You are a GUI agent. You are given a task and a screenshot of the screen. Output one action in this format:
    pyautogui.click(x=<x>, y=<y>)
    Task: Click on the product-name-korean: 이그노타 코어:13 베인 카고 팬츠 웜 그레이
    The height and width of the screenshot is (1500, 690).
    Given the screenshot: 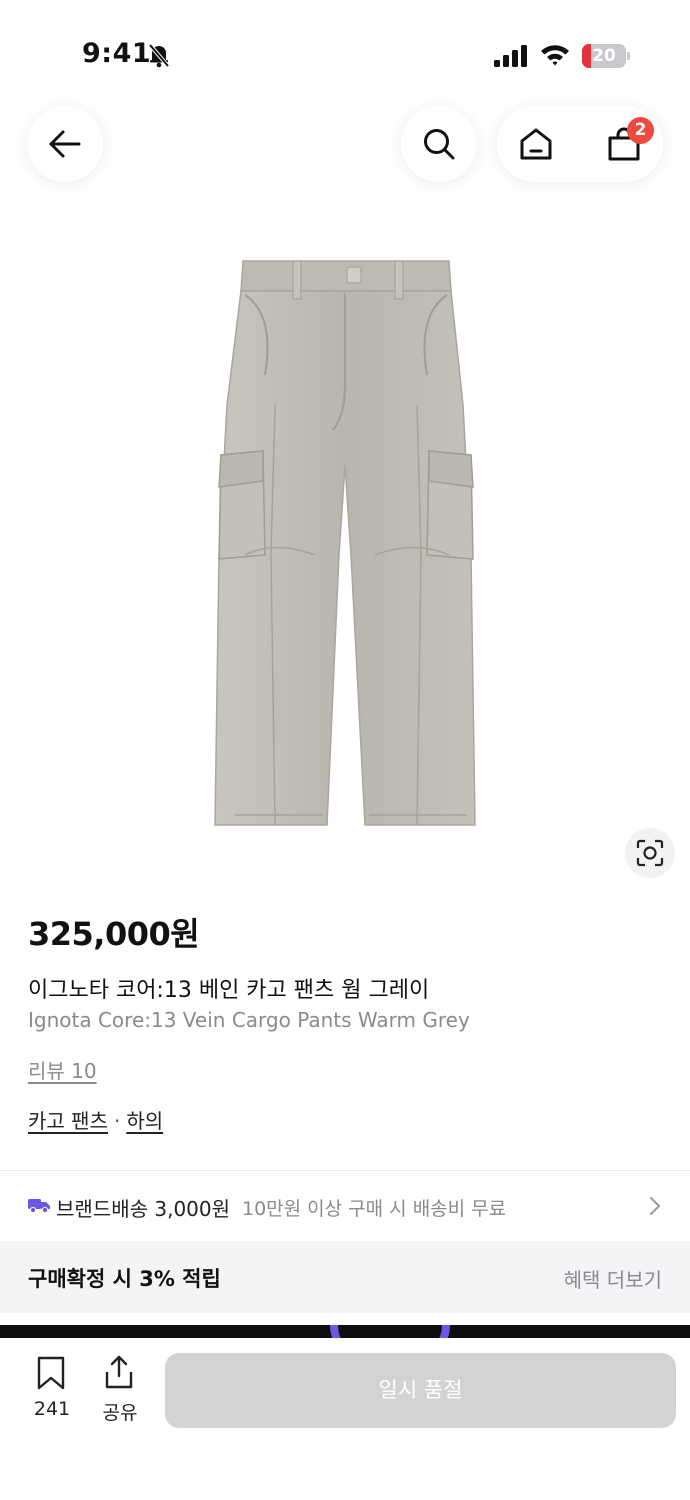 What is the action you would take?
    pyautogui.click(x=229, y=990)
    